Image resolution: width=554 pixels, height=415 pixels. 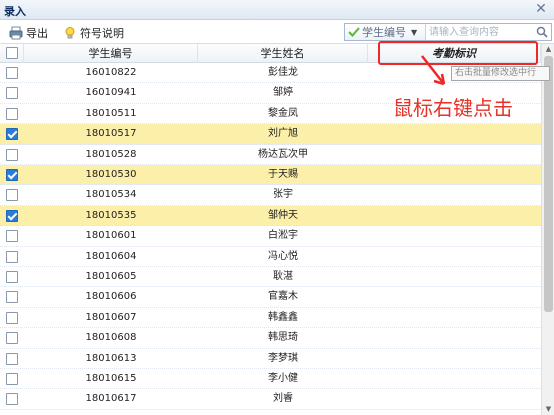 I want to click on table-row: 18010535 邹仲天, so click(x=270, y=216).